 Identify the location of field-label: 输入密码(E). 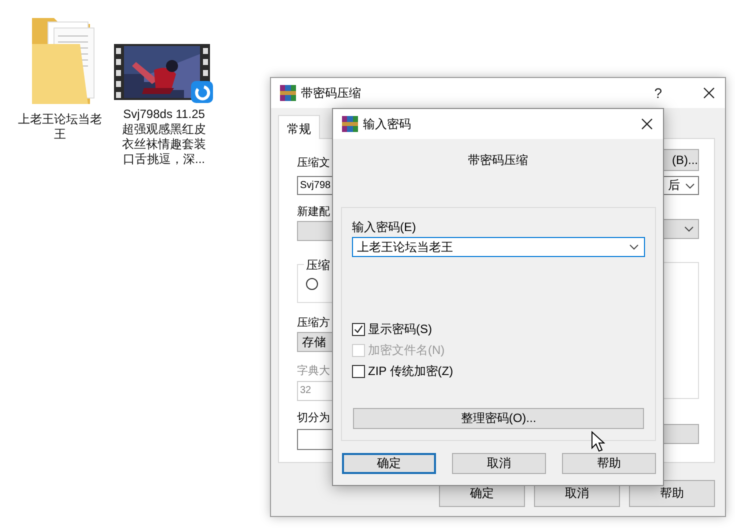
(384, 227).